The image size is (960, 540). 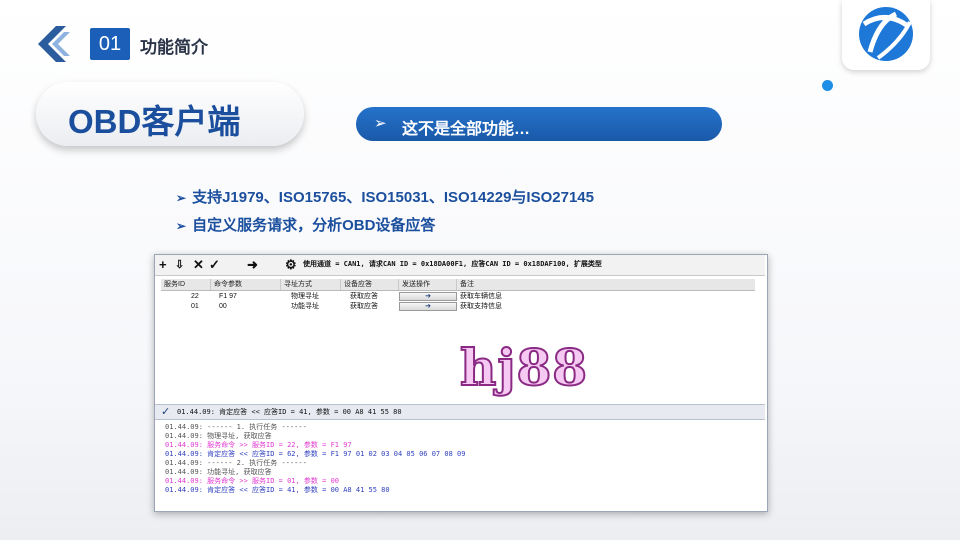 What do you see at coordinates (370, 284) in the screenshot?
I see `column-header: 设备应答` at bounding box center [370, 284].